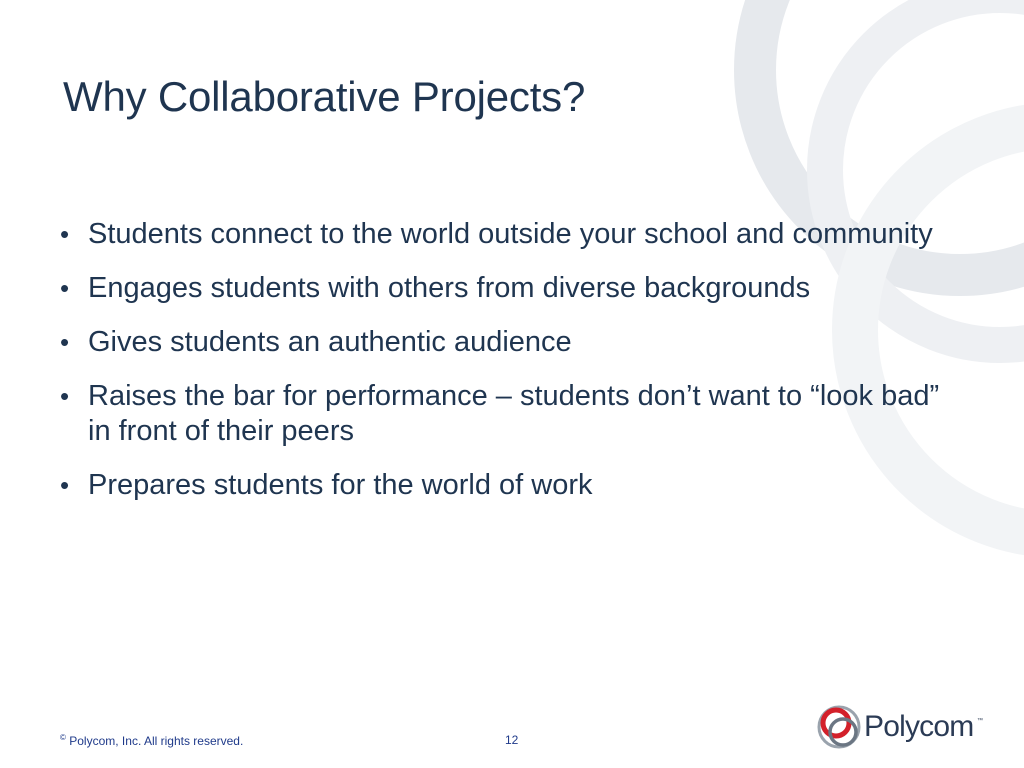  What do you see at coordinates (980, 721) in the screenshot?
I see `trademark-symbol: ™` at bounding box center [980, 721].